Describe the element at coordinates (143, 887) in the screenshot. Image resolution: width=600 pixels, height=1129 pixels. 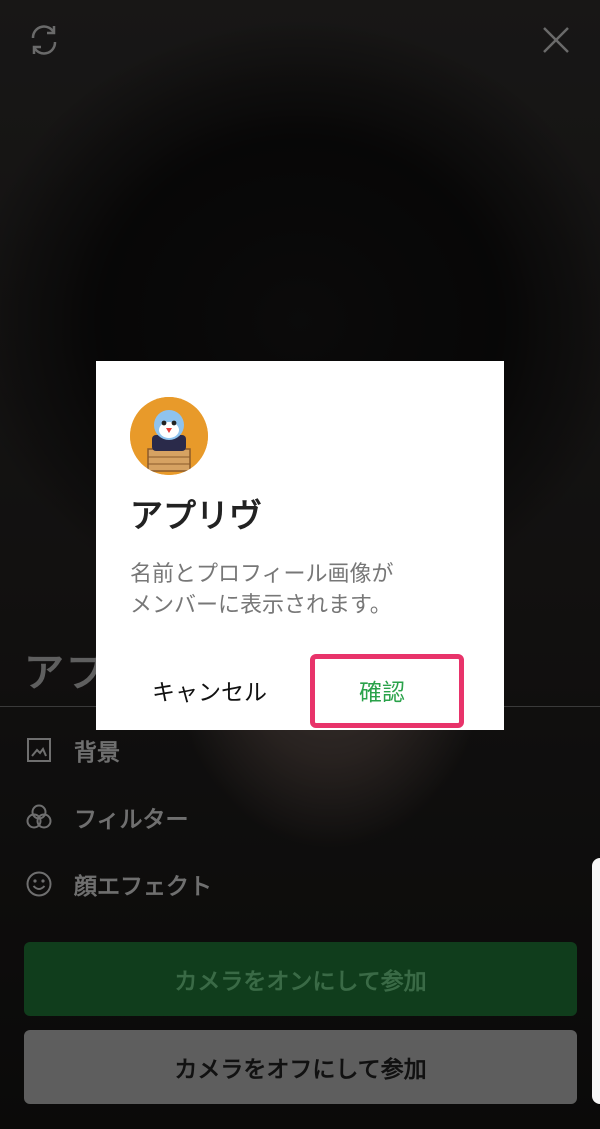
I see `face-effect-option-label: 顔エフェクト` at that location.